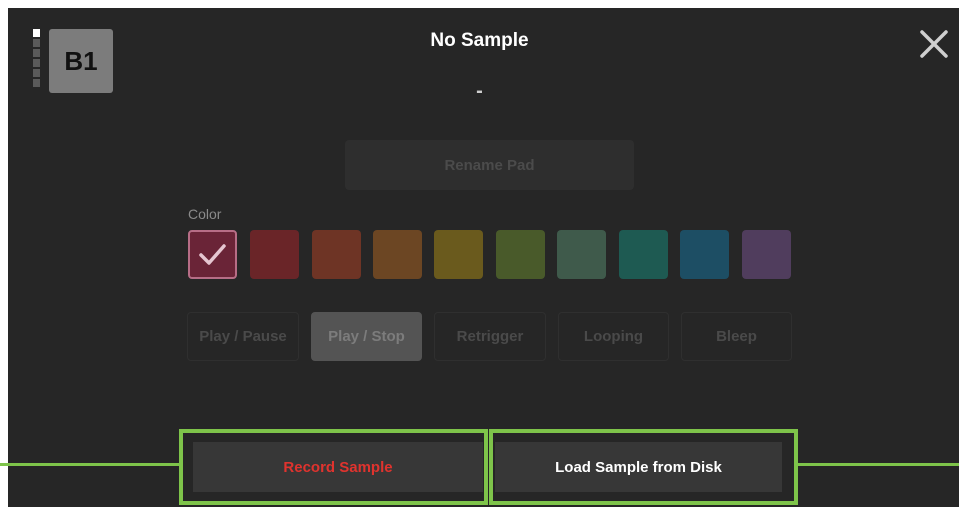  What do you see at coordinates (613, 336) in the screenshot?
I see `mode-looping-button: Looping` at bounding box center [613, 336].